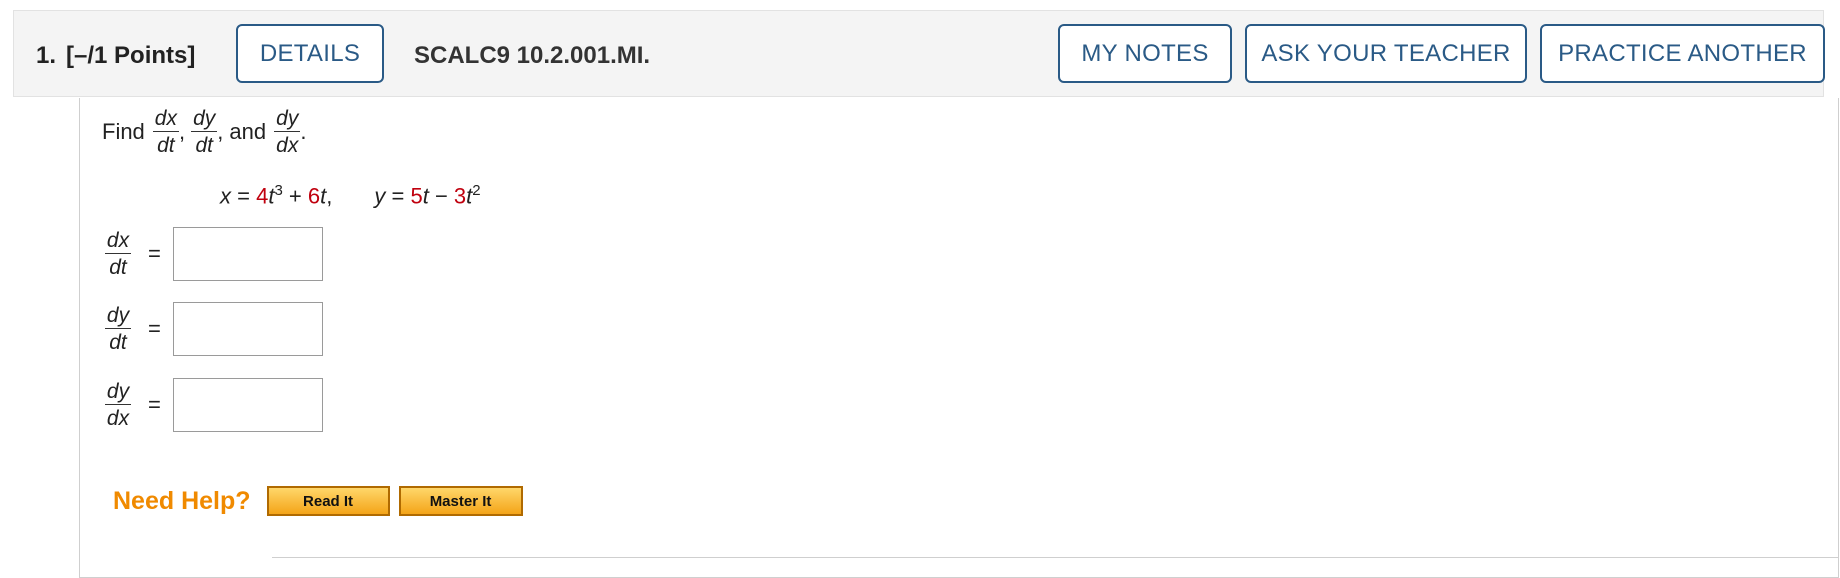  I want to click on dx-dt-answer-input, so click(247, 254).